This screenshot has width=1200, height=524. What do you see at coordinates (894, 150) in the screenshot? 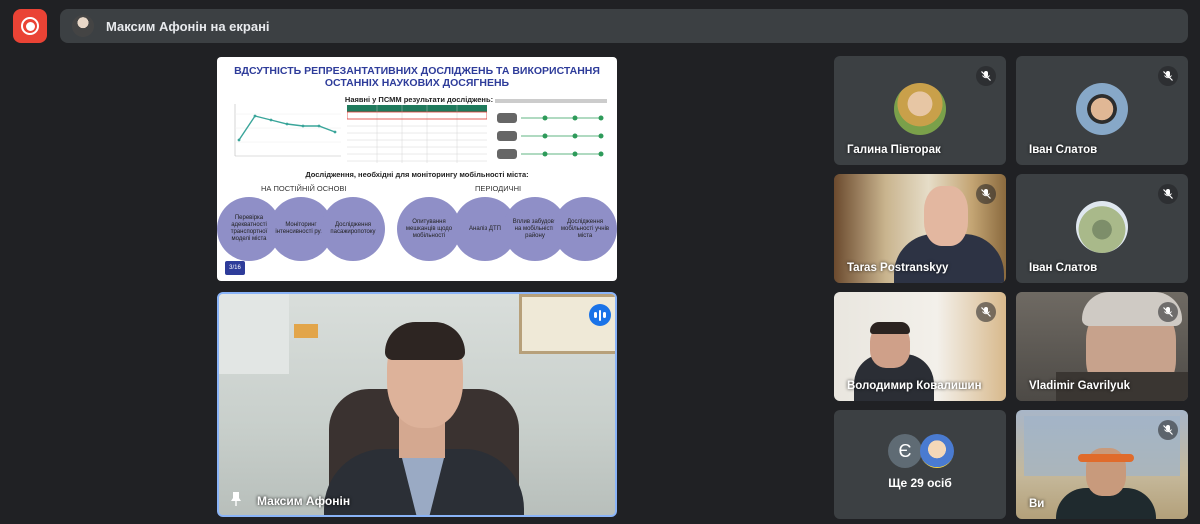
I see `participant-name: Галина Півторак` at bounding box center [894, 150].